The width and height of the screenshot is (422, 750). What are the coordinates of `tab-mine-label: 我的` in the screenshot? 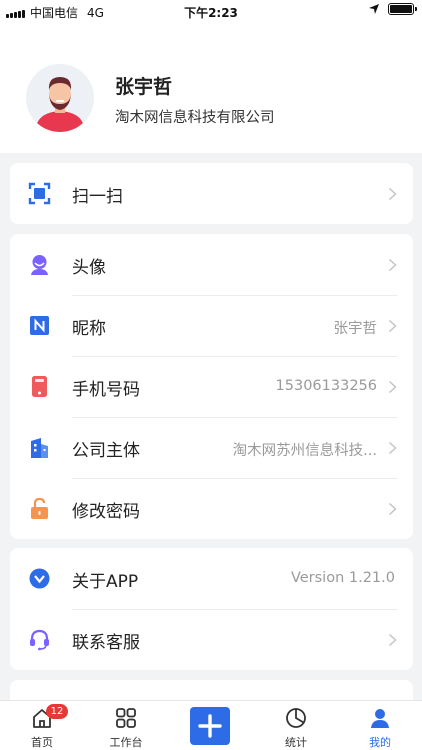 It's located at (380, 742).